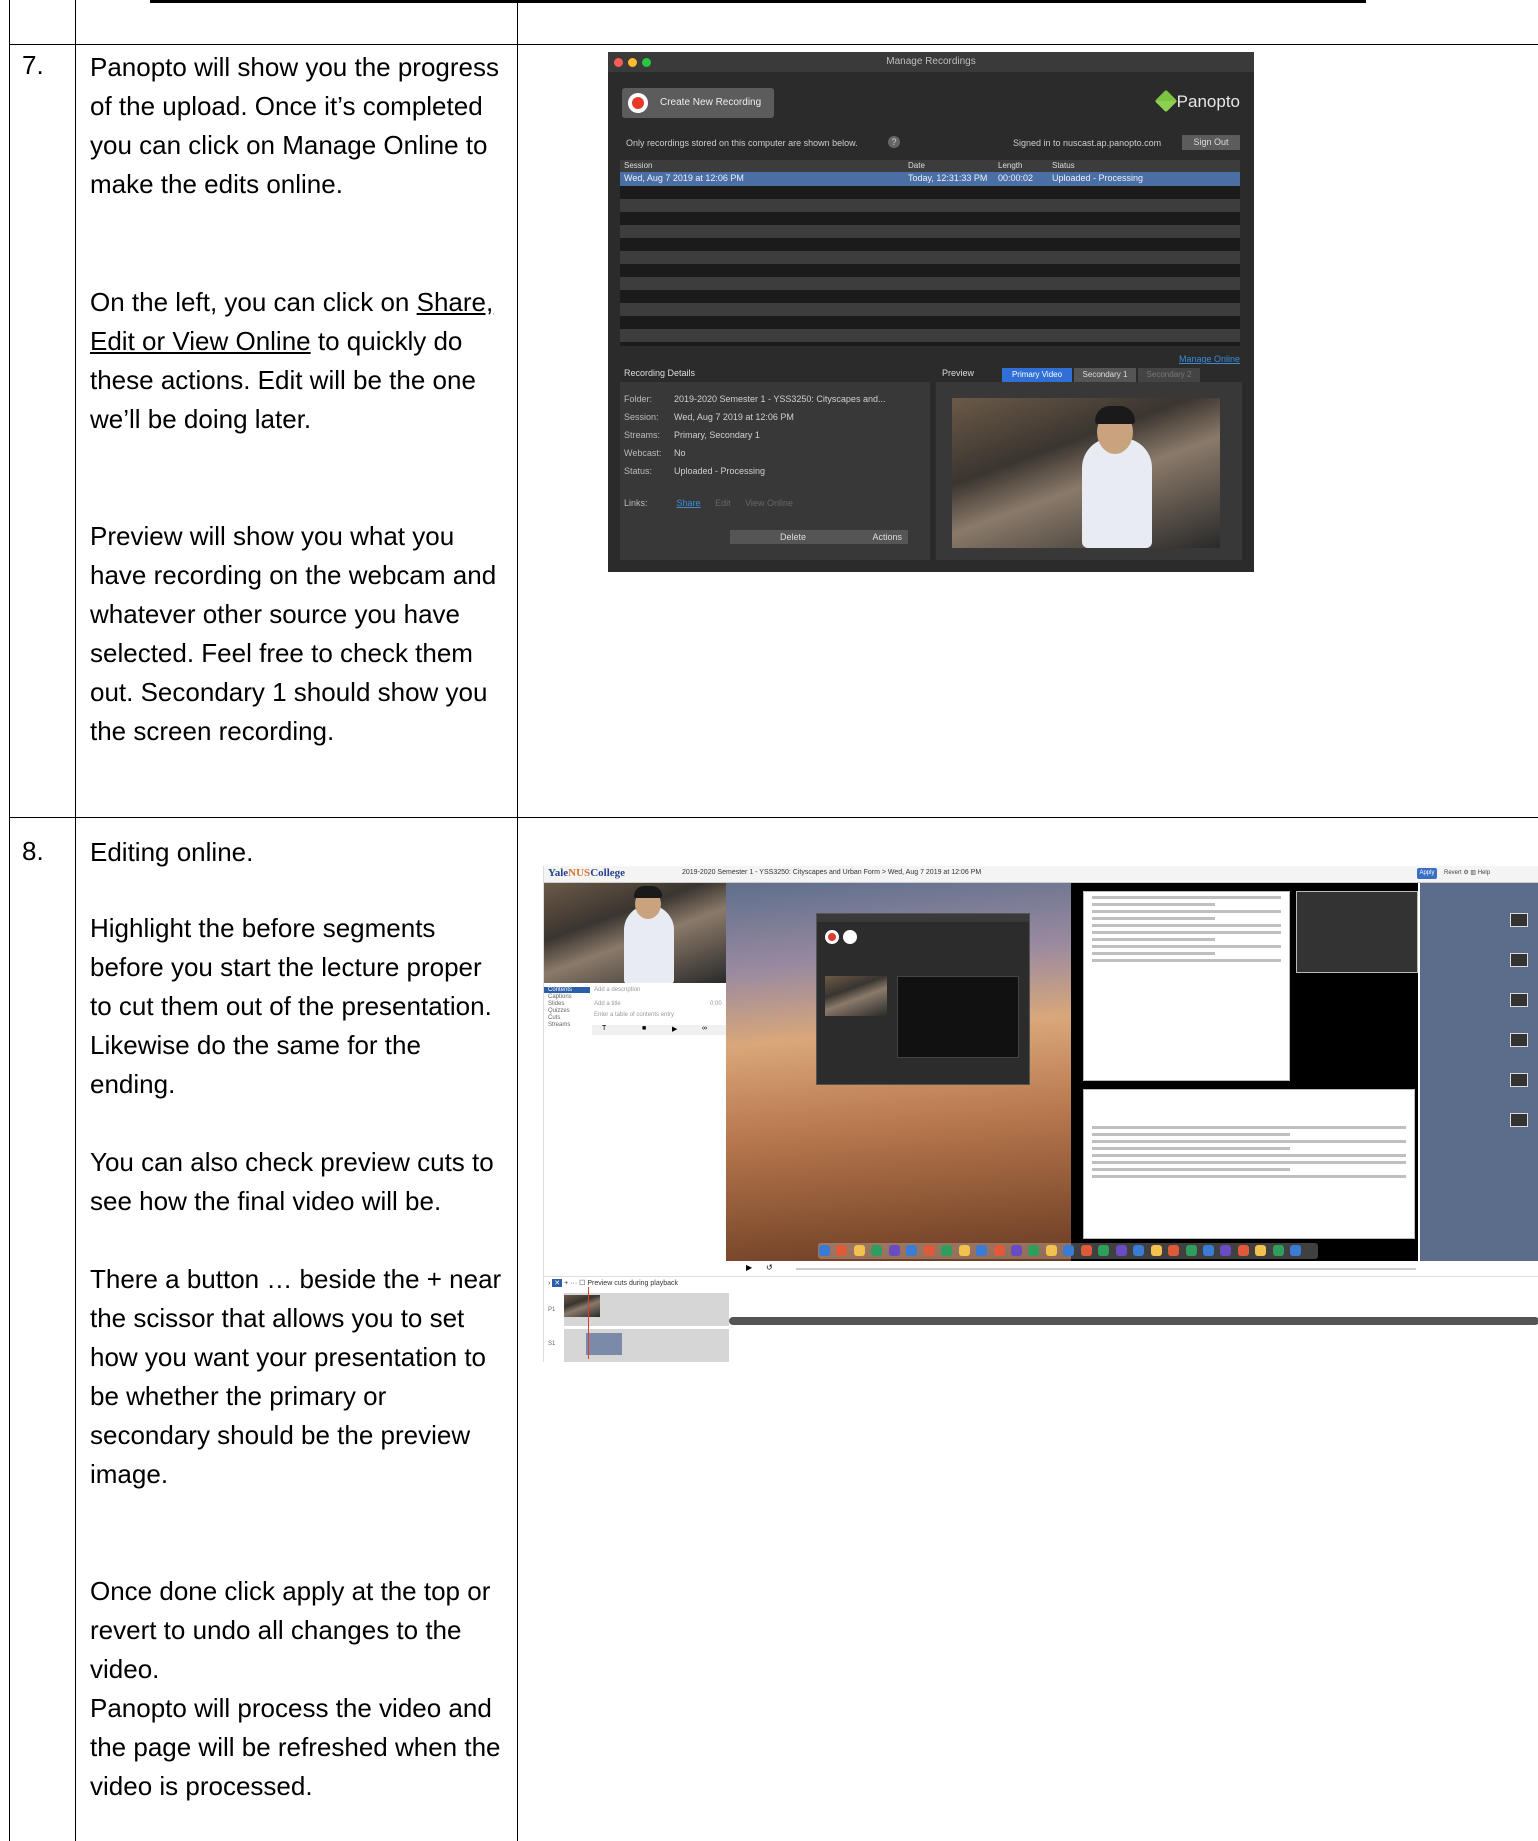  I want to click on link-icon: ∞, so click(704, 1028).